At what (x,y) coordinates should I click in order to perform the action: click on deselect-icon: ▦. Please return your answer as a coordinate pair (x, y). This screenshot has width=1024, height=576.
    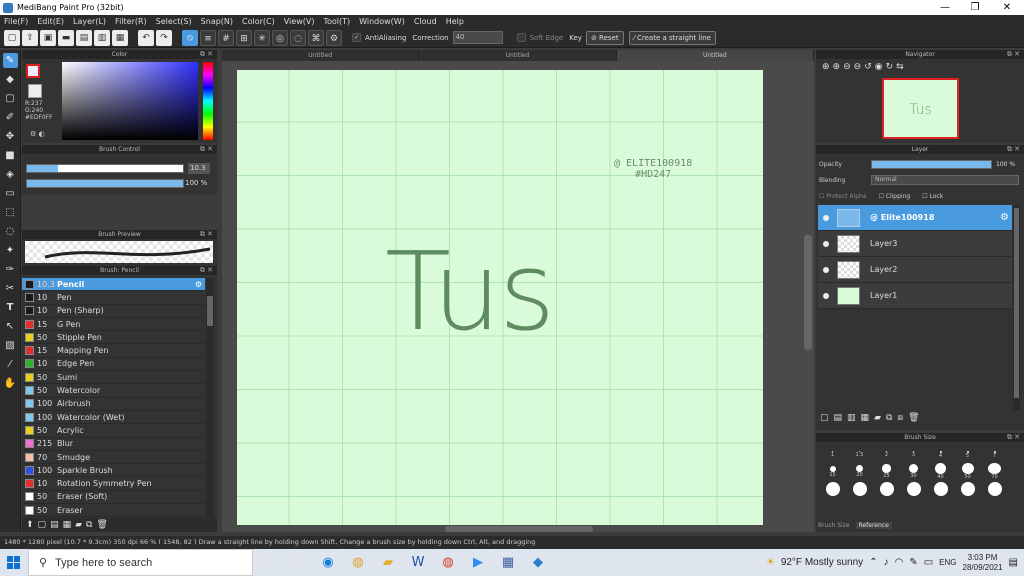
    Looking at the image, I should click on (120, 37).